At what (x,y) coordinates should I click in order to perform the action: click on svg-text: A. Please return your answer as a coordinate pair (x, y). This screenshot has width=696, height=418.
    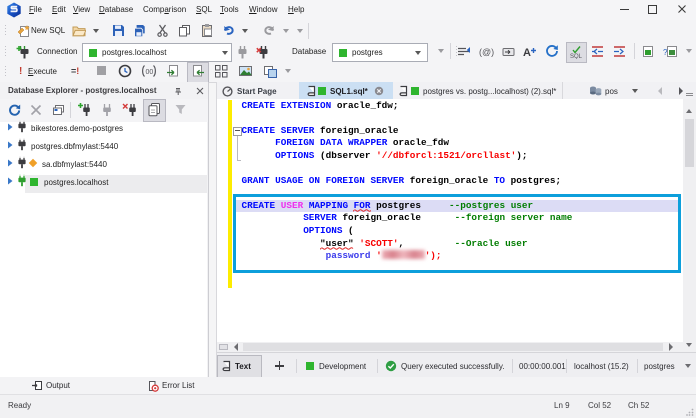
    Looking at the image, I should click on (527, 52).